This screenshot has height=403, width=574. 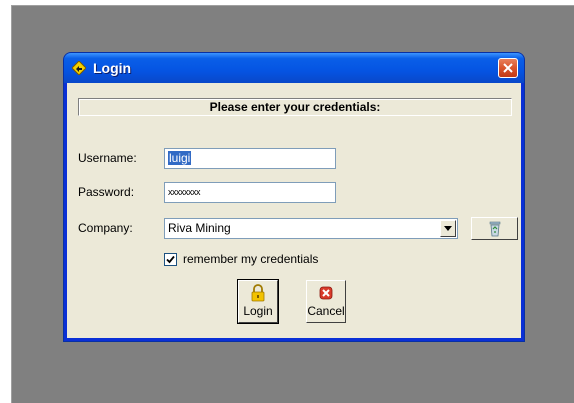 I want to click on login-label: Login, so click(x=258, y=311).